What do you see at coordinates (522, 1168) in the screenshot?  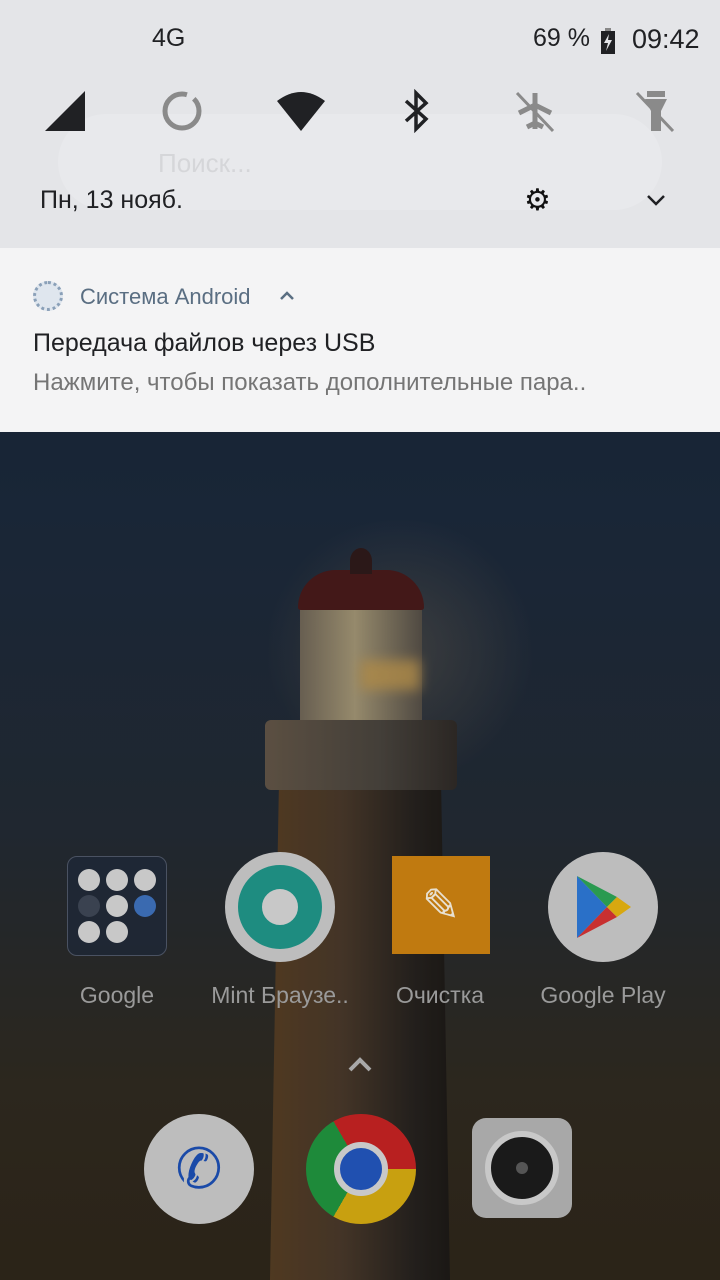 I see `camera-icon` at bounding box center [522, 1168].